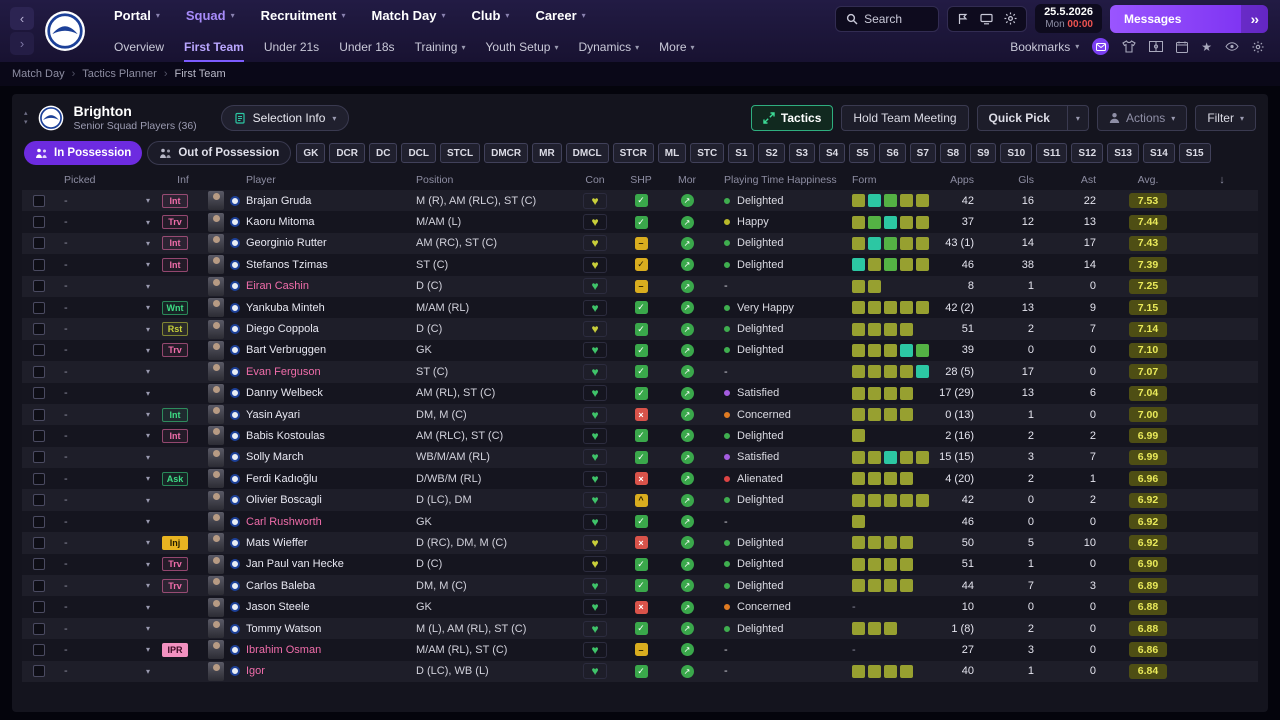 Image resolution: width=1280 pixels, height=720 pixels. I want to click on menu-career: Career ▾, so click(560, 15).